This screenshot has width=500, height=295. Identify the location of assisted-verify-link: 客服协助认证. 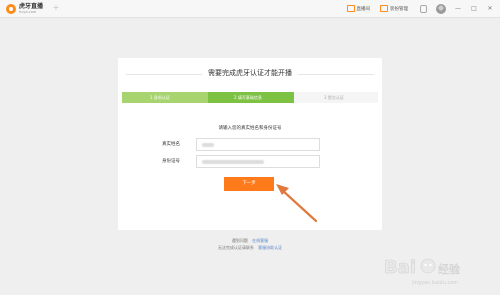
(270, 247).